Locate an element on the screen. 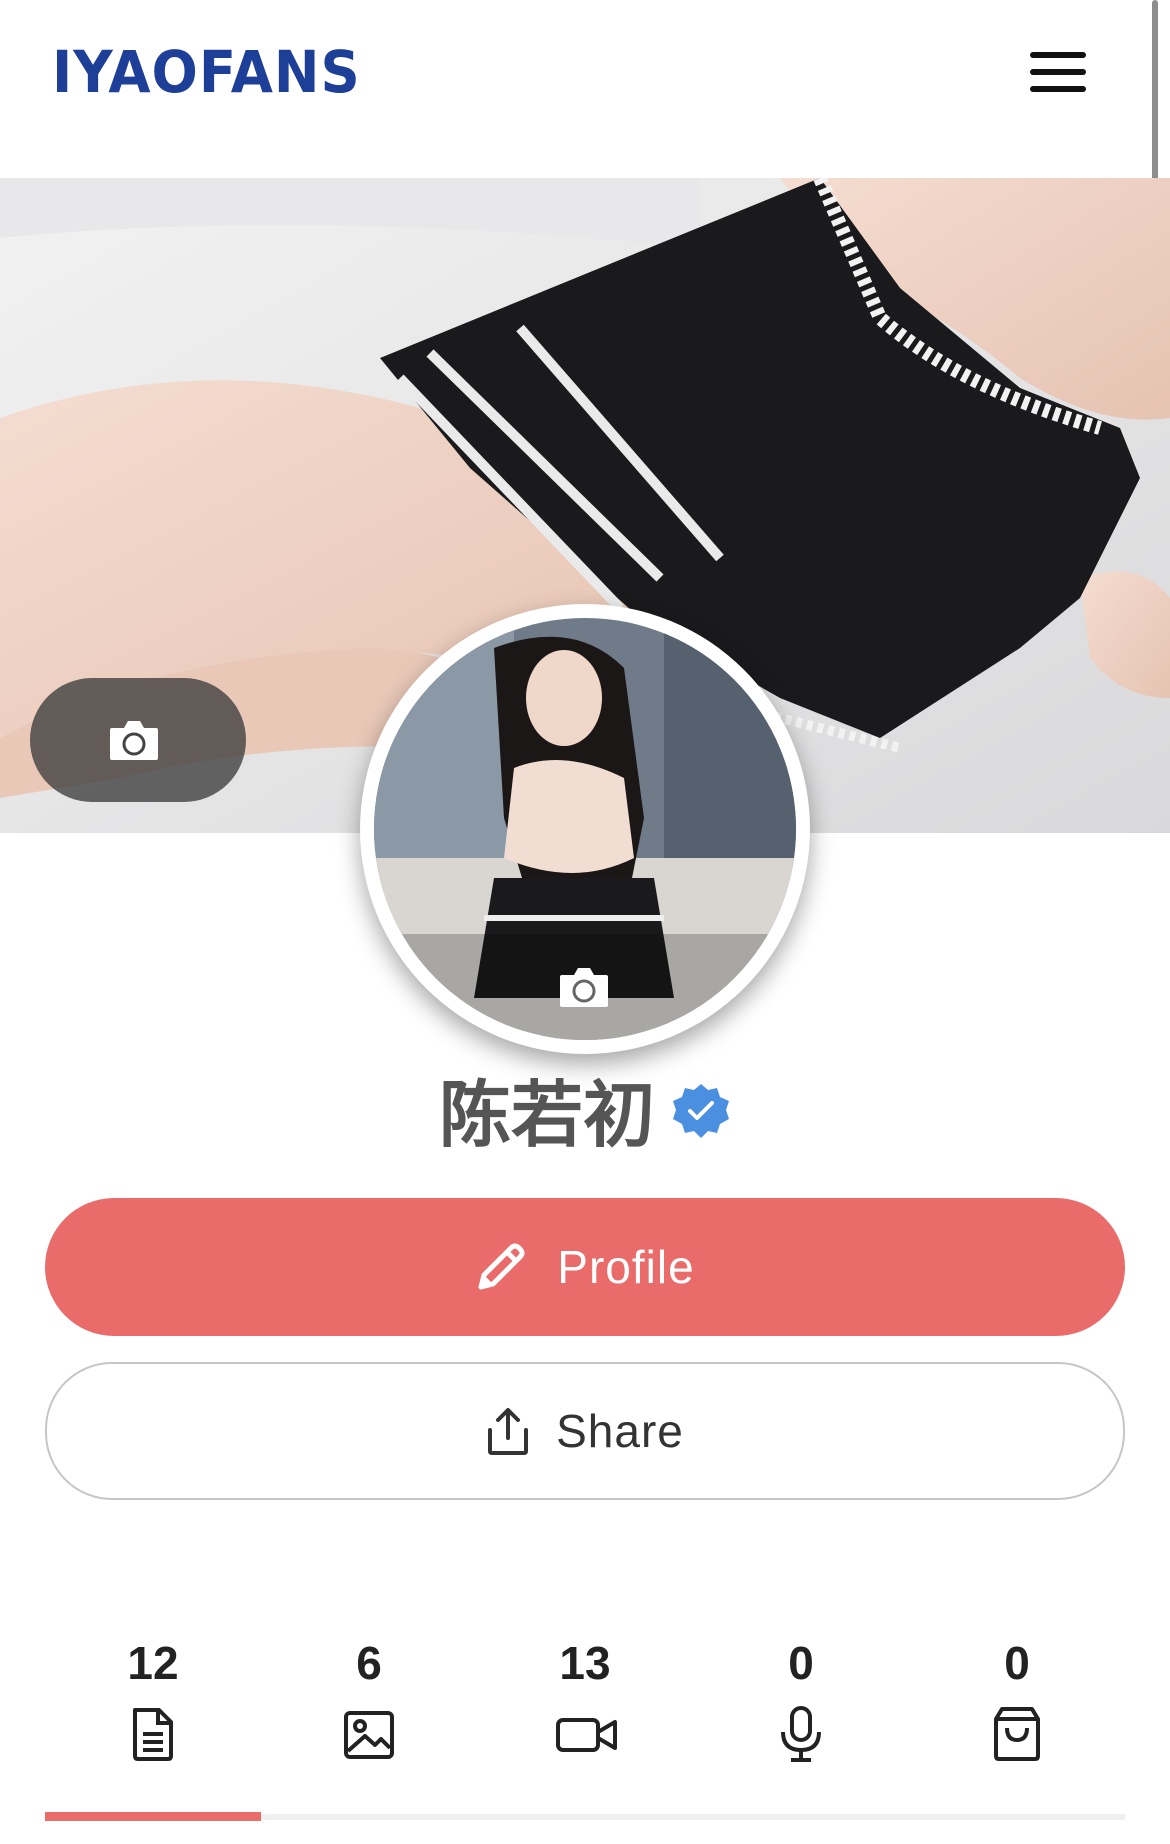 This screenshot has width=1170, height=1844. content-tabs: 12 6 13 0 0 is located at coordinates (585, 1735).